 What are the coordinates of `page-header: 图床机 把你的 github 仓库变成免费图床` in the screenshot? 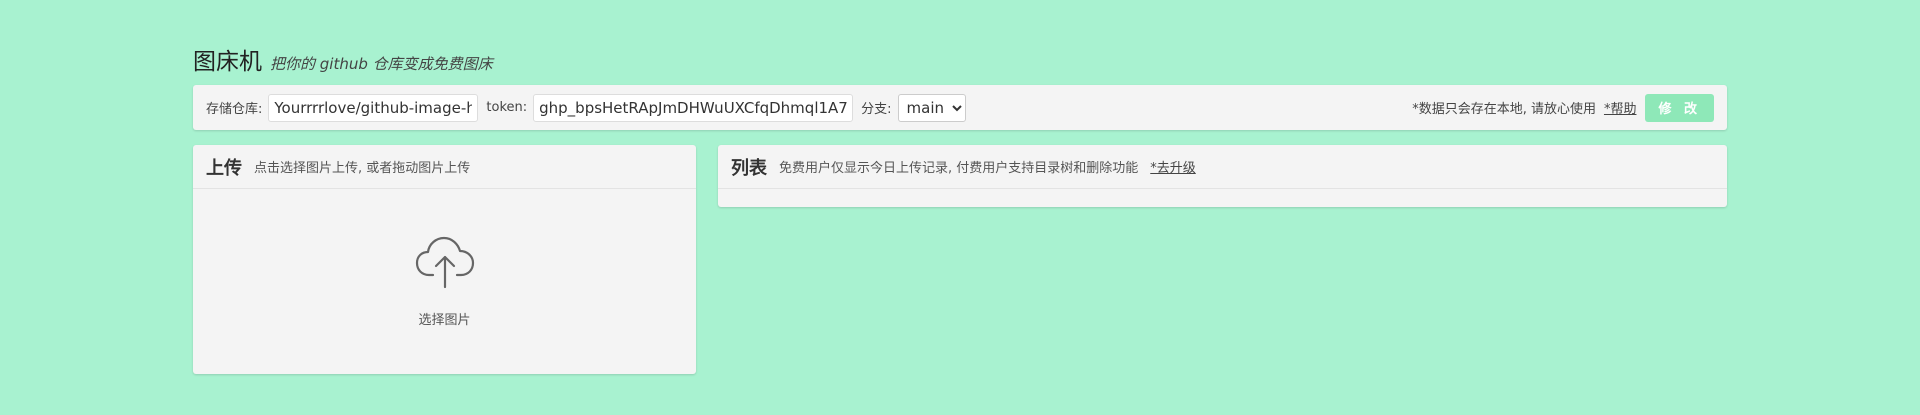 It's located at (343, 59).